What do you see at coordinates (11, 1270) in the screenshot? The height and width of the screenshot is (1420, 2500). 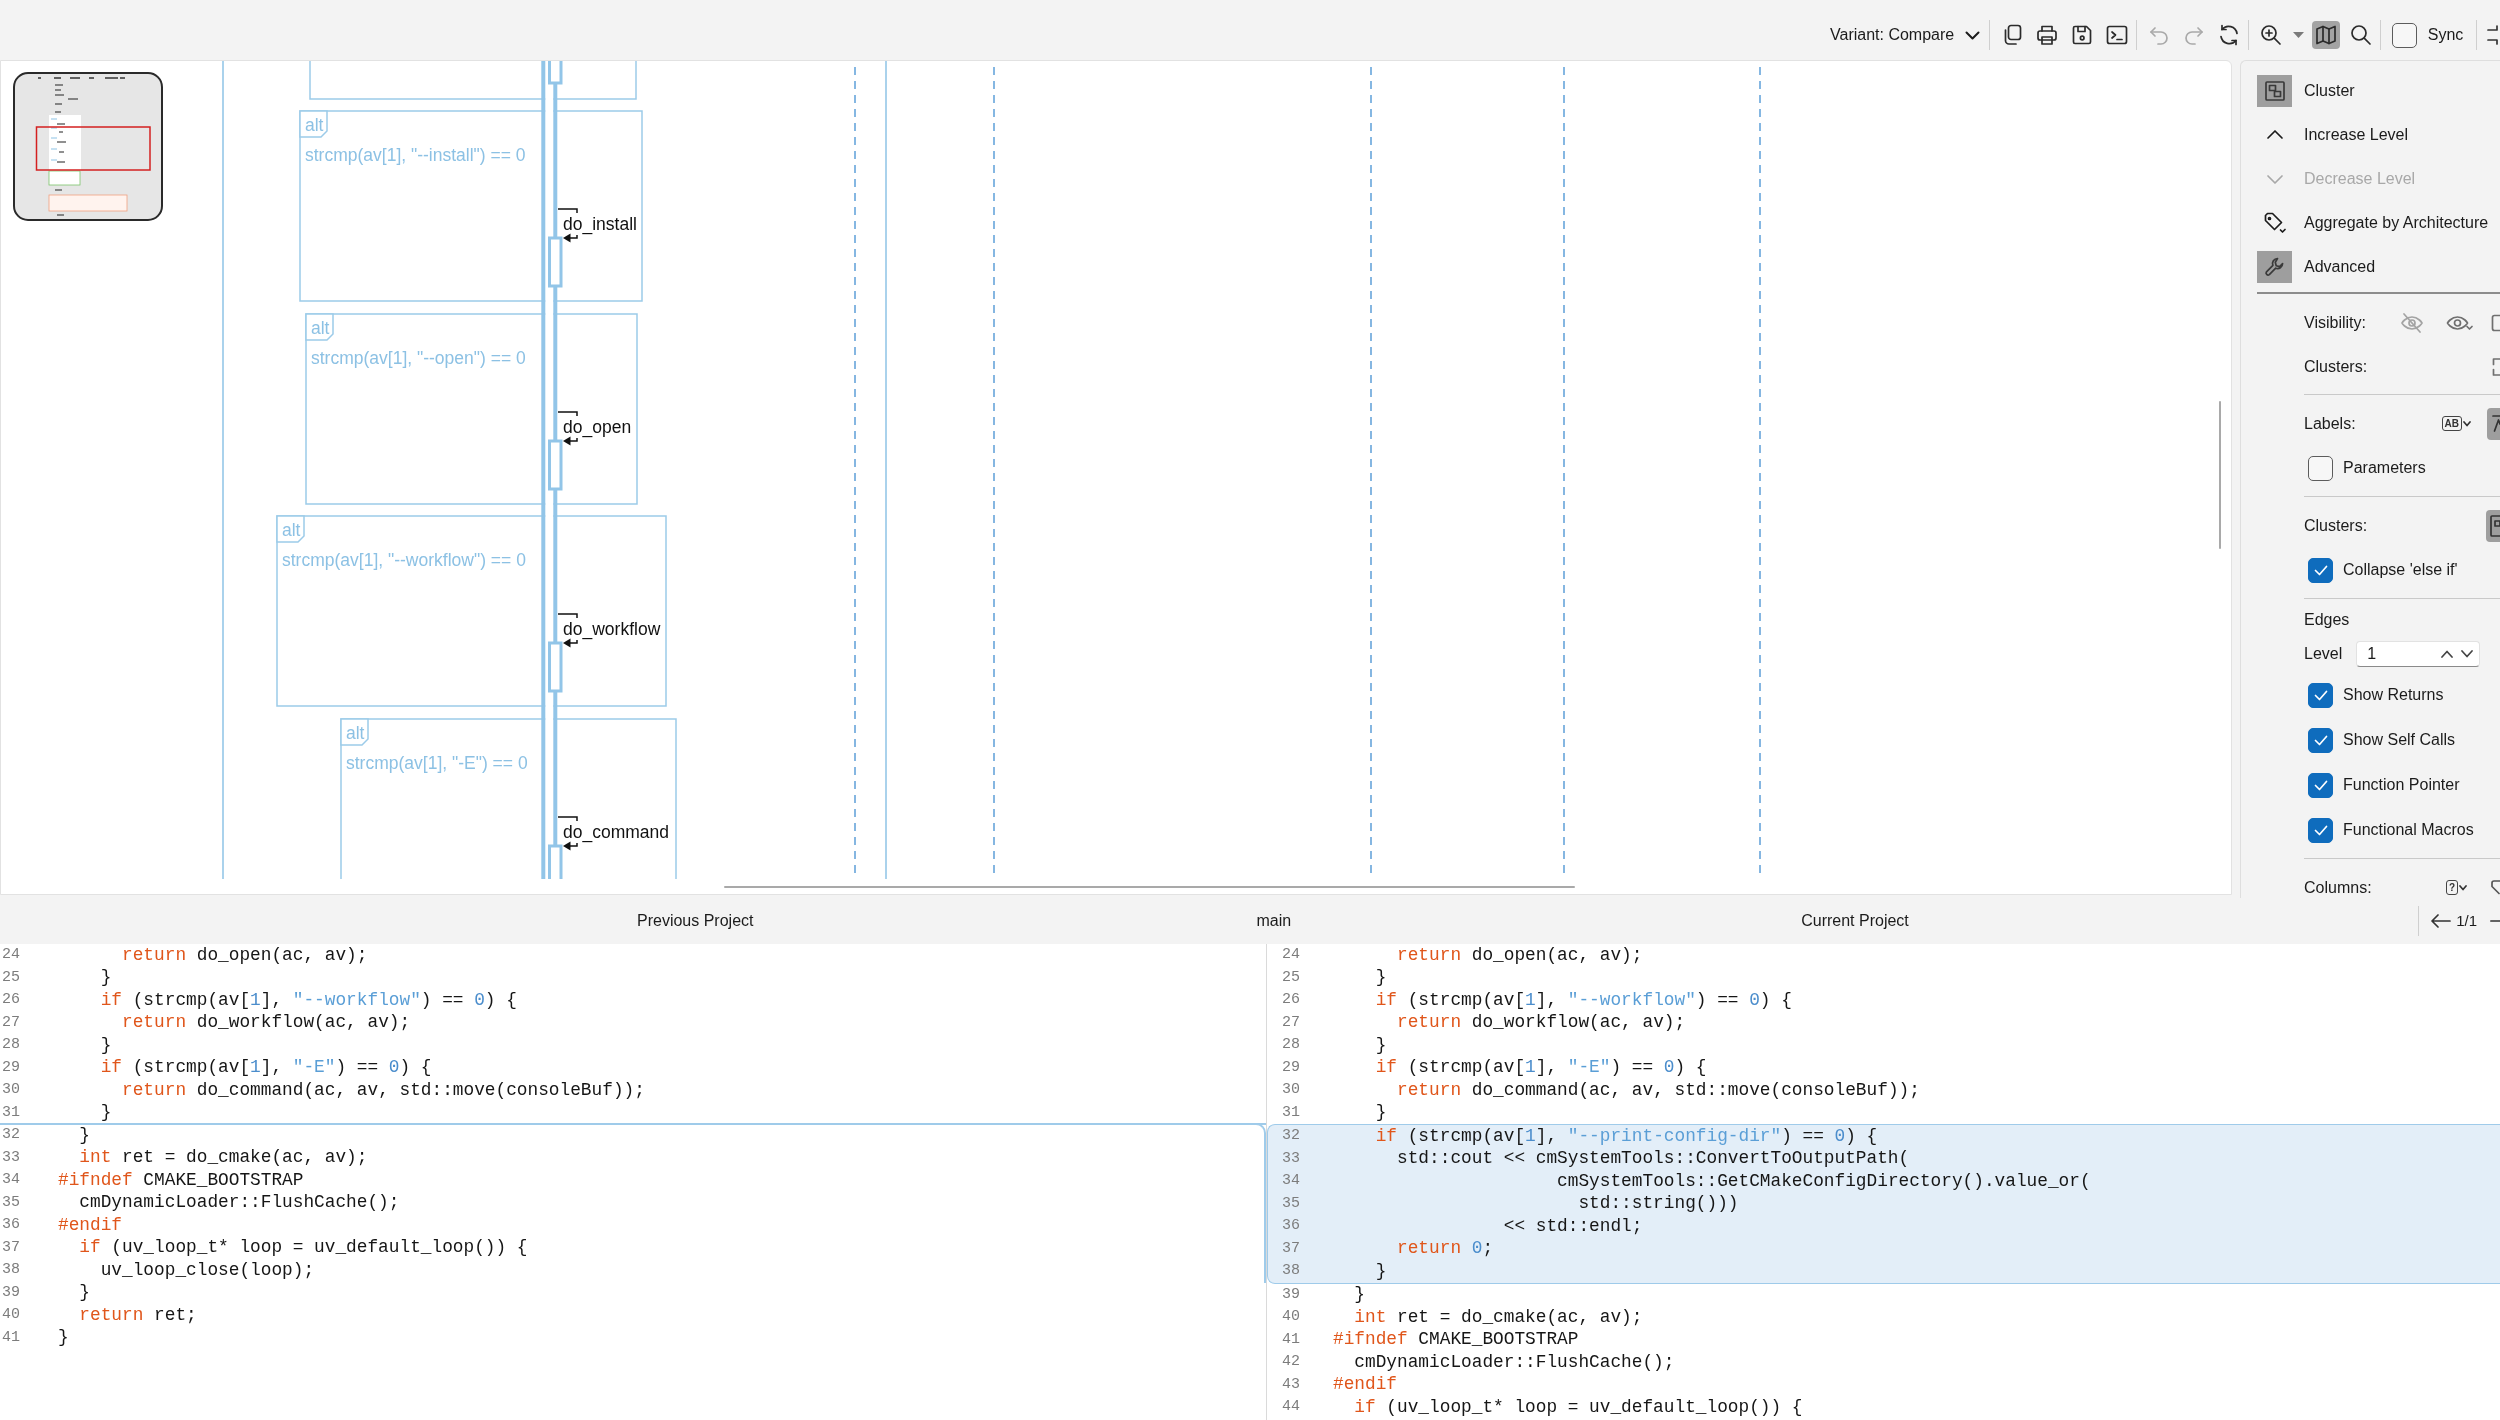 I see `line-number: 38` at bounding box center [11, 1270].